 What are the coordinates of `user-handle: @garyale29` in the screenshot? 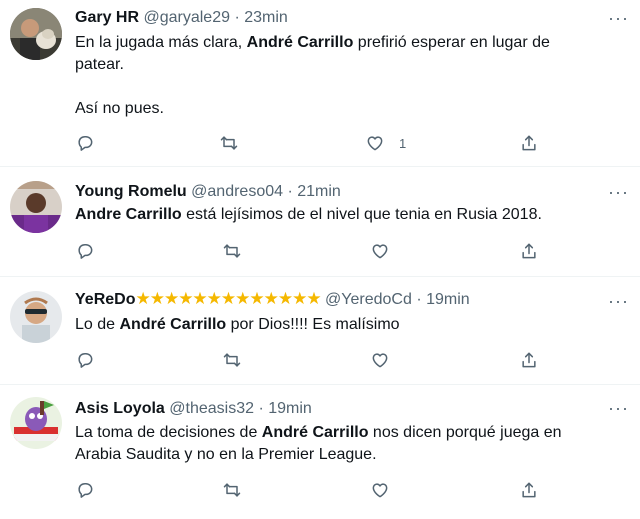 It's located at (186, 17).